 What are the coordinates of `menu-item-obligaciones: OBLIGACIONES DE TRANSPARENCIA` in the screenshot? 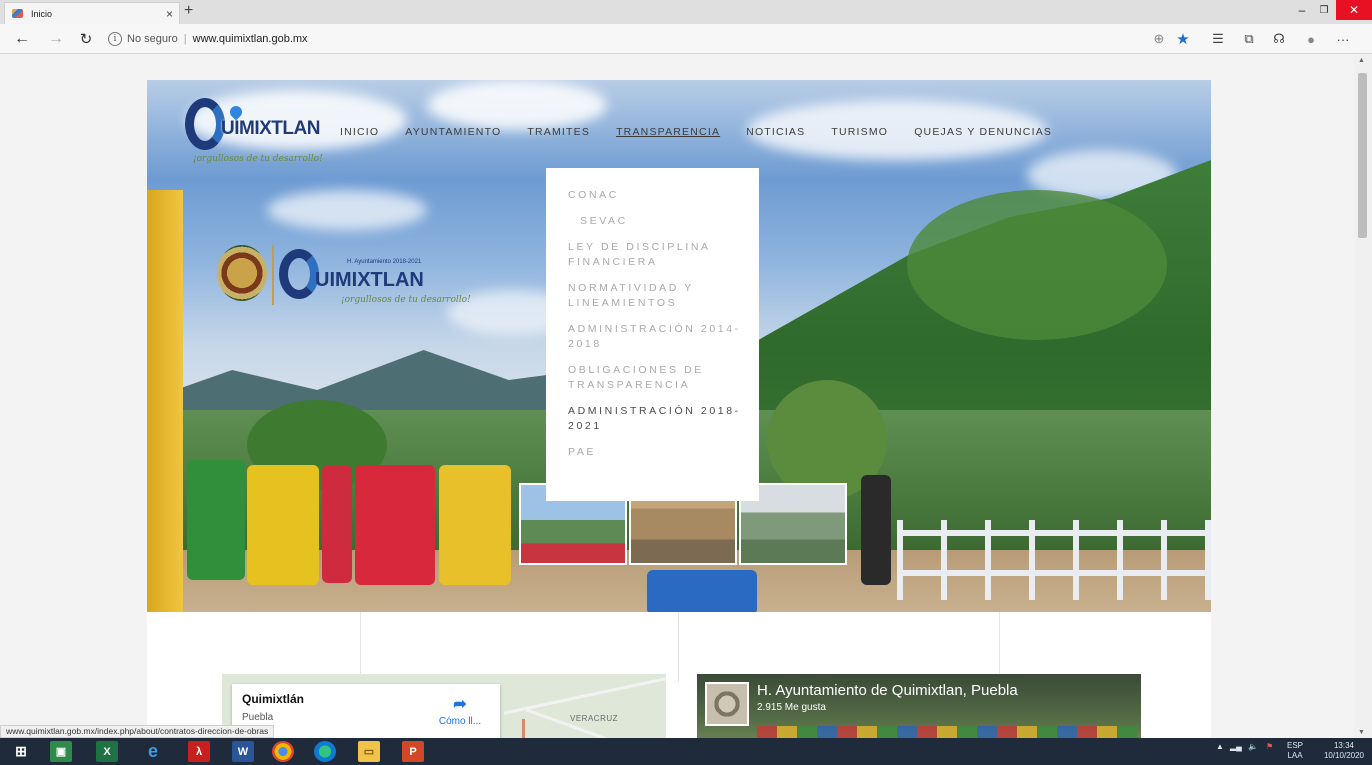 It's located at (658, 378).